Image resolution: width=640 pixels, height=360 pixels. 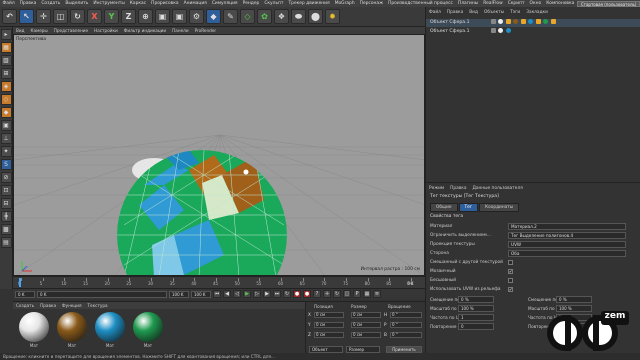 What do you see at coordinates (20, 30) in the screenshot?
I see `viewport-menu-item: Вид` at bounding box center [20, 30].